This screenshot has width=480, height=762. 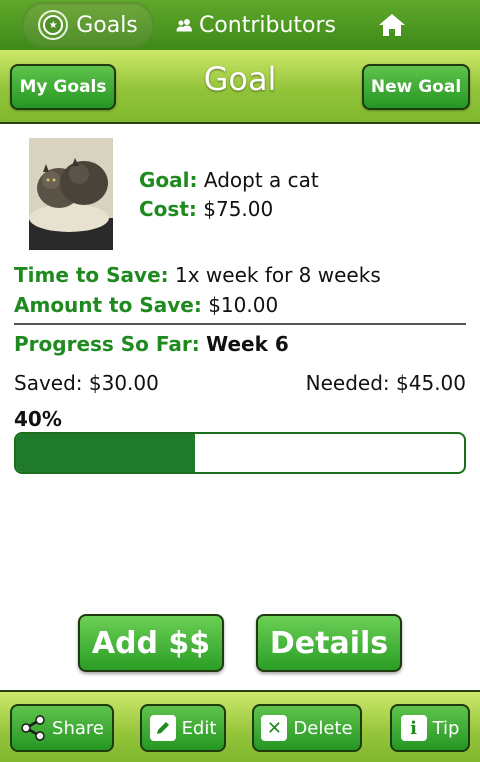 I want to click on my-goals-button: My Goals, so click(x=63, y=87).